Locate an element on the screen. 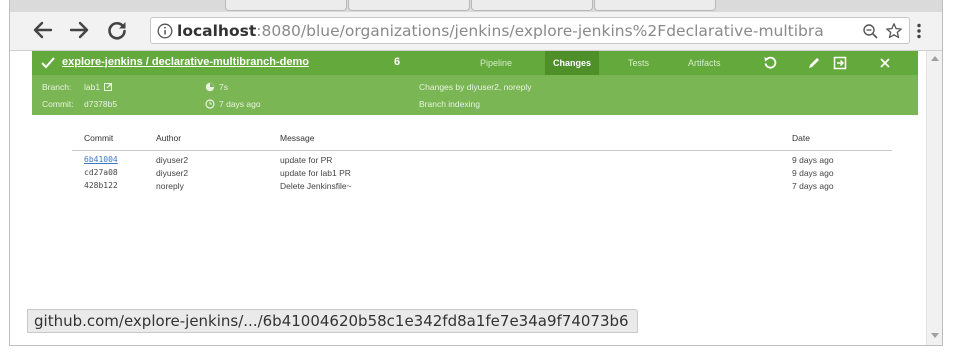  tab-artifacts: Artifacts is located at coordinates (704, 63).